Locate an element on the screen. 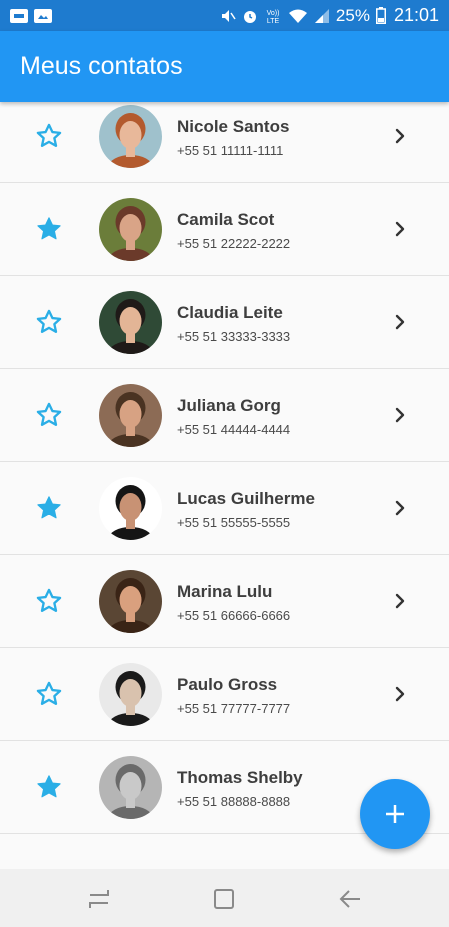  system-nav-bar is located at coordinates (224, 898).